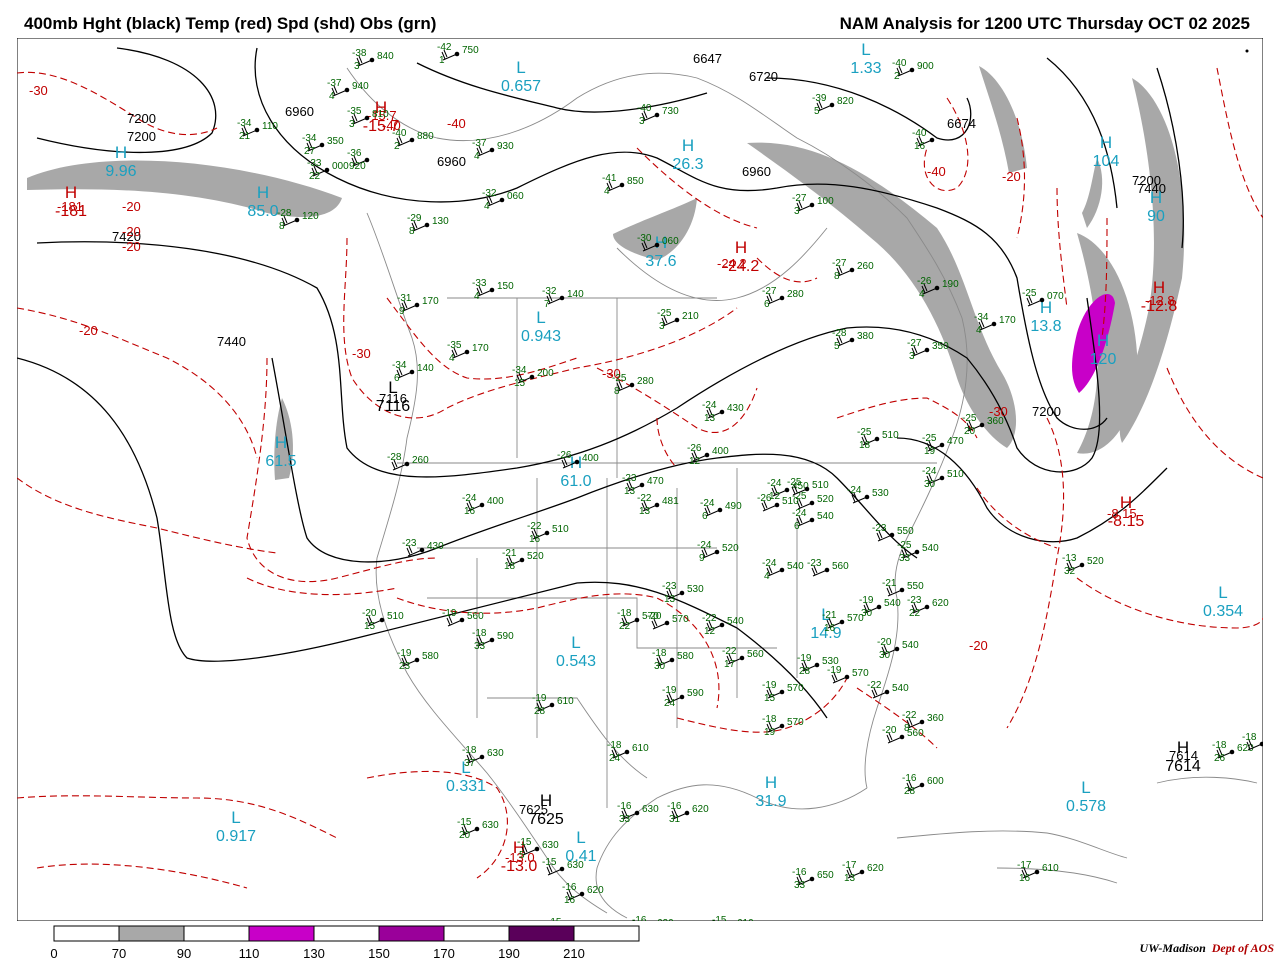 The width and height of the screenshot is (1280, 960). What do you see at coordinates (950, 284) in the screenshot?
I see `obs-height: 190` at bounding box center [950, 284].